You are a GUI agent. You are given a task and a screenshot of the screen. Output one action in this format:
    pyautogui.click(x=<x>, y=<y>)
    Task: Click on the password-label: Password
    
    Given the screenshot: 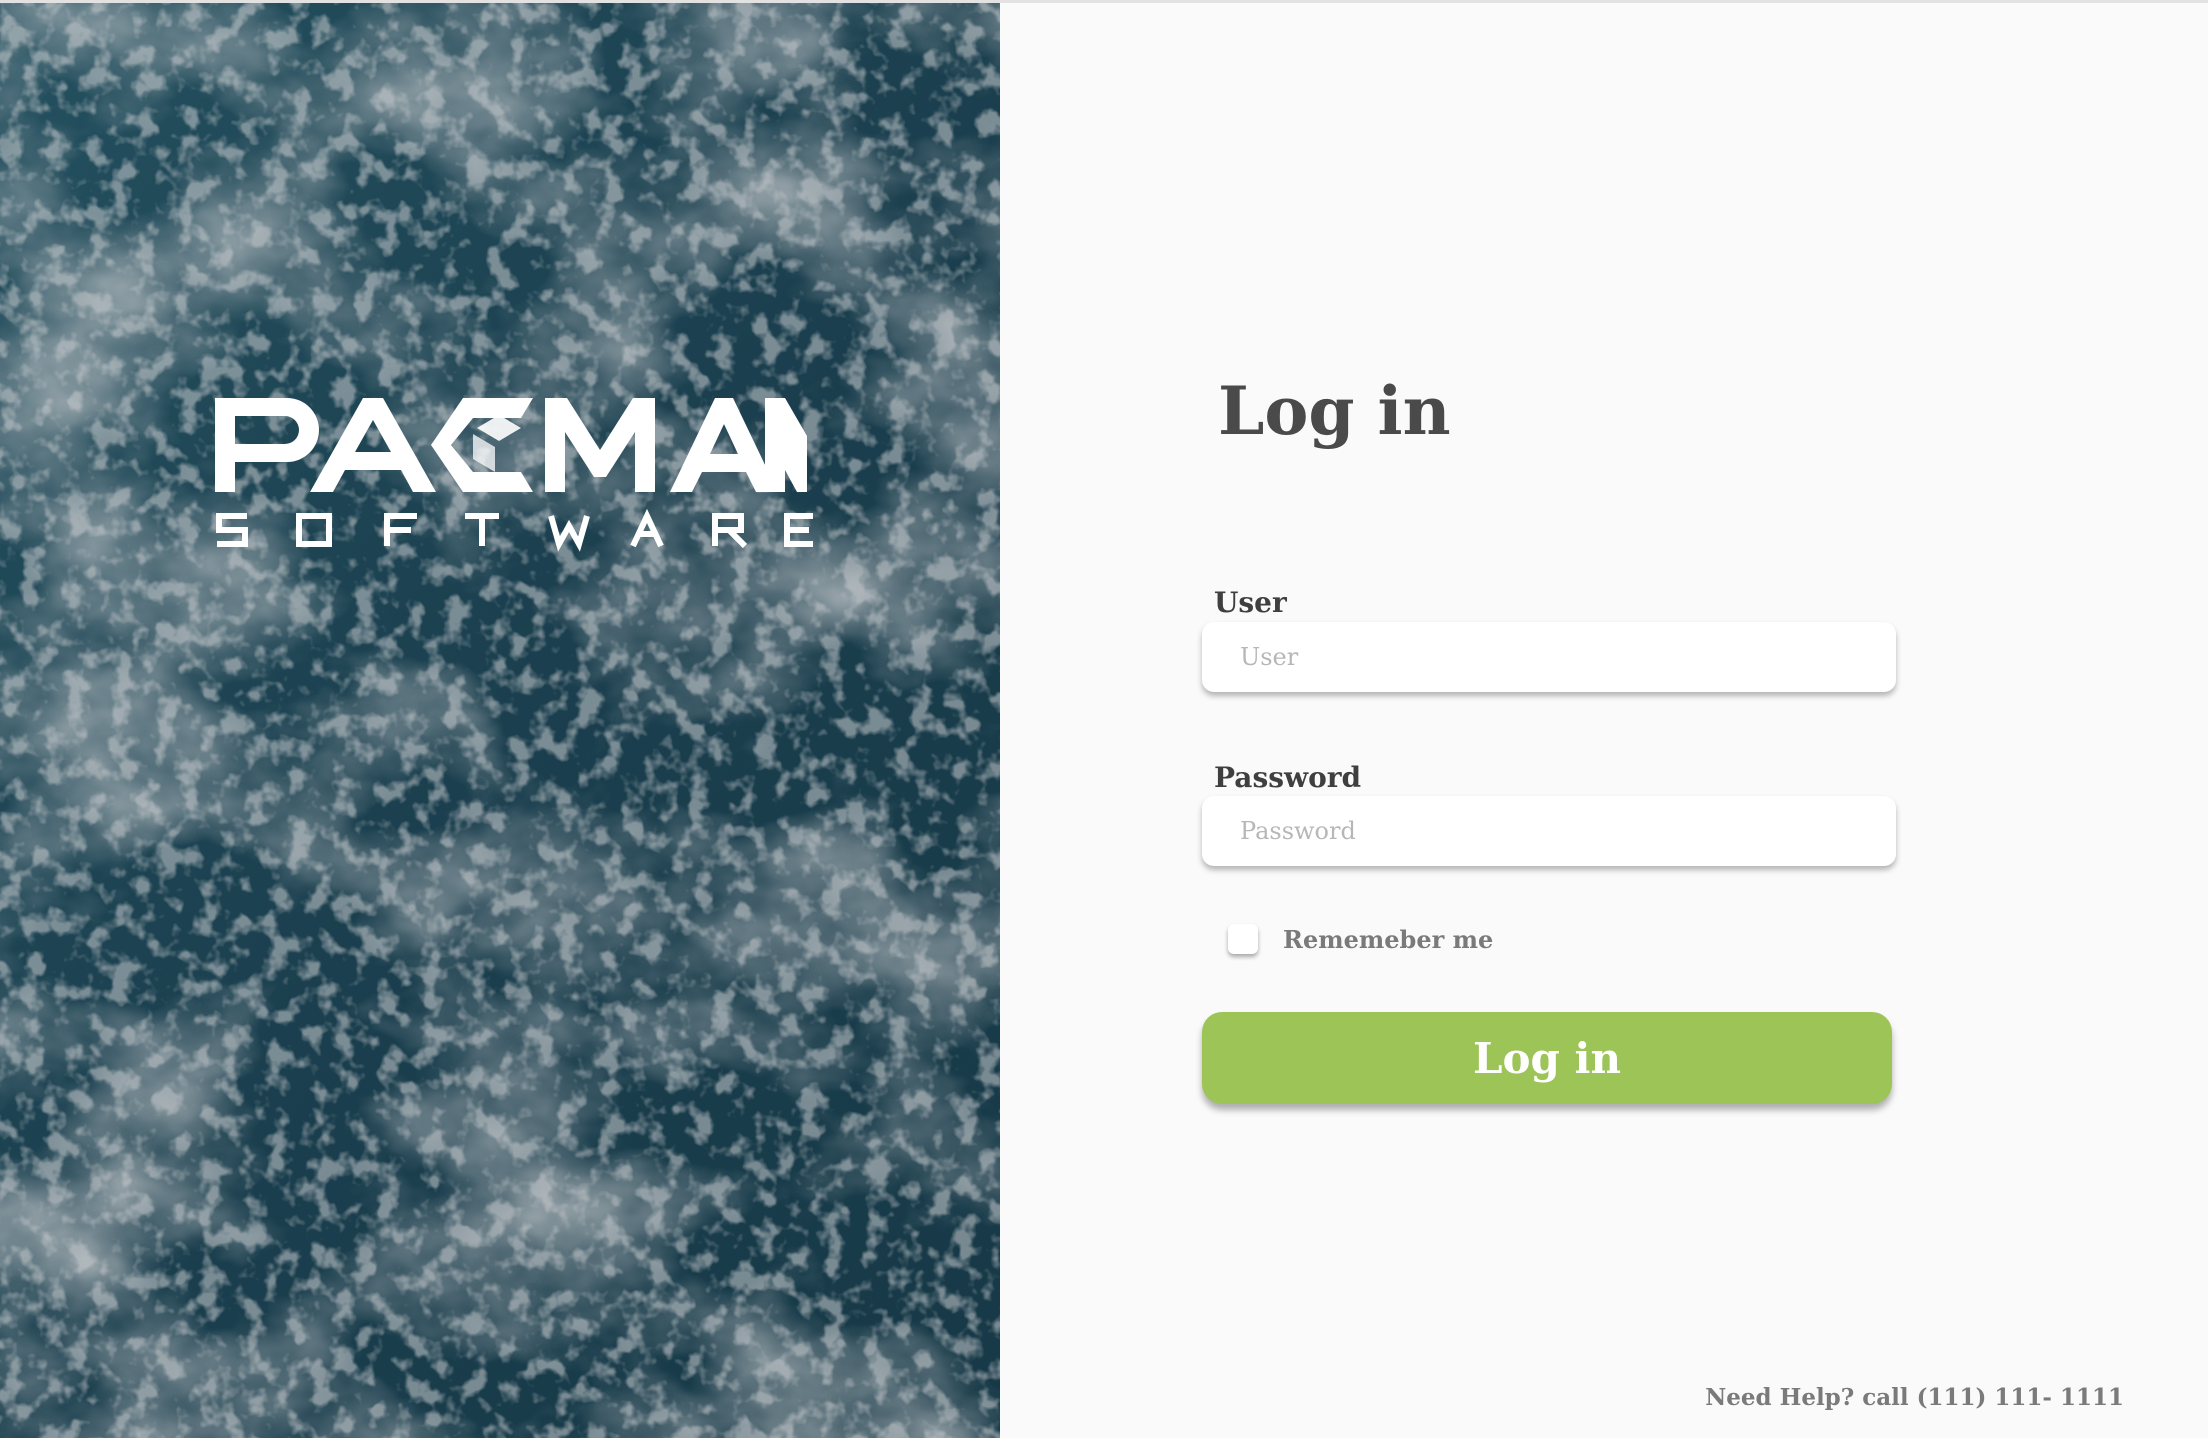 What is the action you would take?
    pyautogui.click(x=1288, y=777)
    